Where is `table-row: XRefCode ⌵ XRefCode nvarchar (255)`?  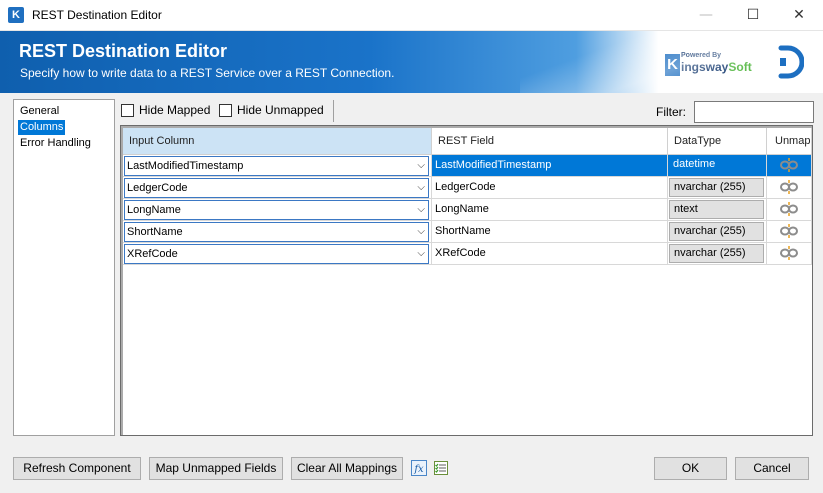
table-row: XRefCode ⌵ XRefCode nvarchar (255) is located at coordinates (467, 254).